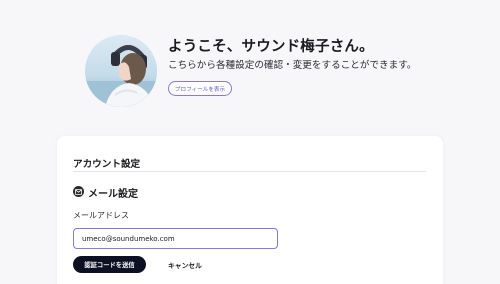 The image size is (500, 284). I want to click on email-field-label: メールアドレス, so click(101, 215).